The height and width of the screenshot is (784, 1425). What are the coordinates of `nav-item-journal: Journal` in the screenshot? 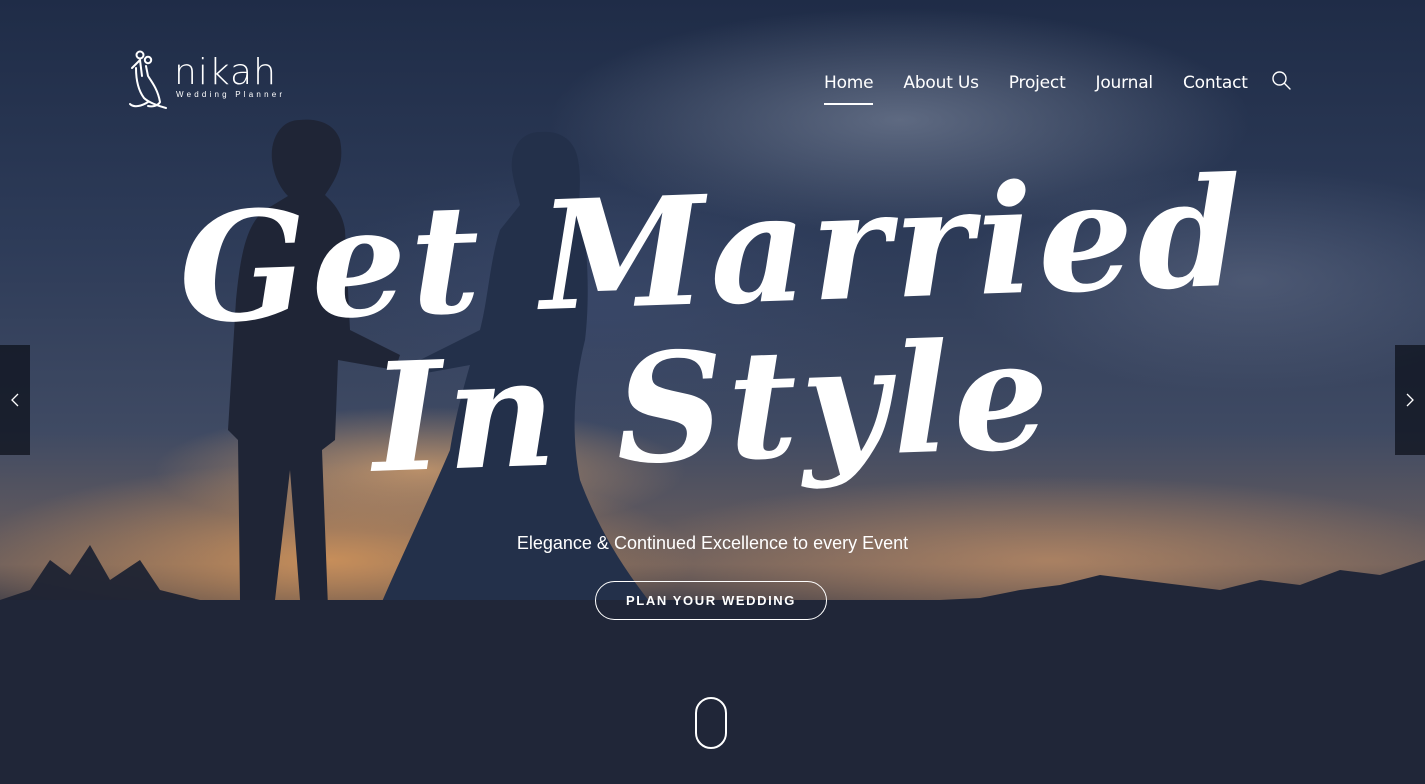 It's located at (1125, 83).